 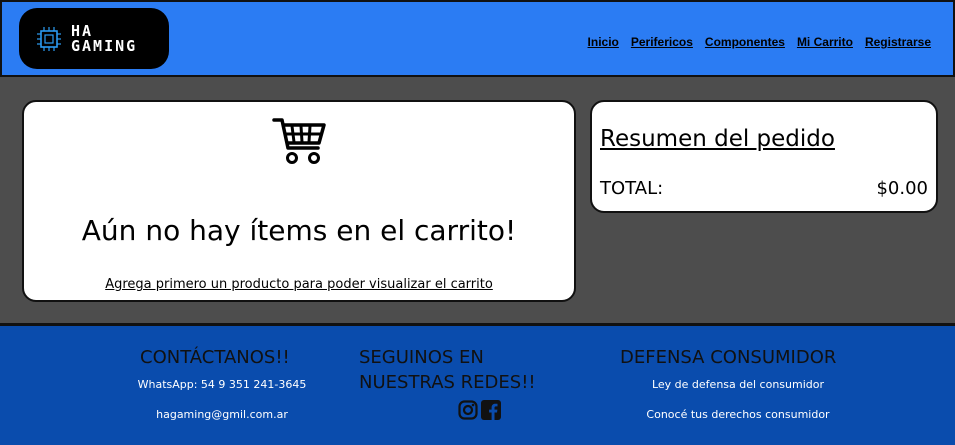 I want to click on logo-line2: GAMING, so click(x=104, y=45).